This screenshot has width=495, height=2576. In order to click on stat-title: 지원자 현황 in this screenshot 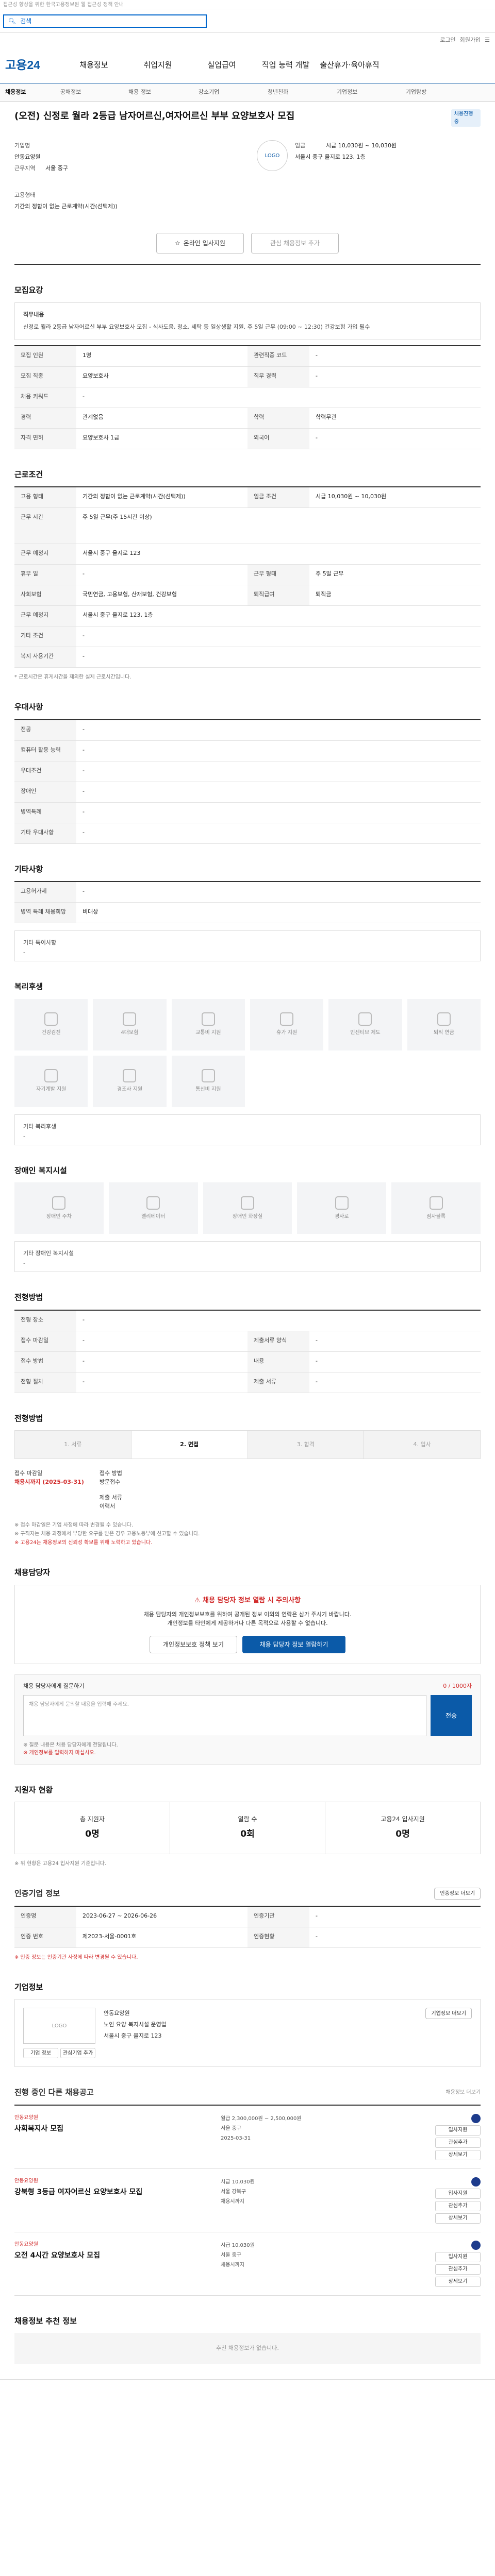, I will do `click(33, 1789)`.